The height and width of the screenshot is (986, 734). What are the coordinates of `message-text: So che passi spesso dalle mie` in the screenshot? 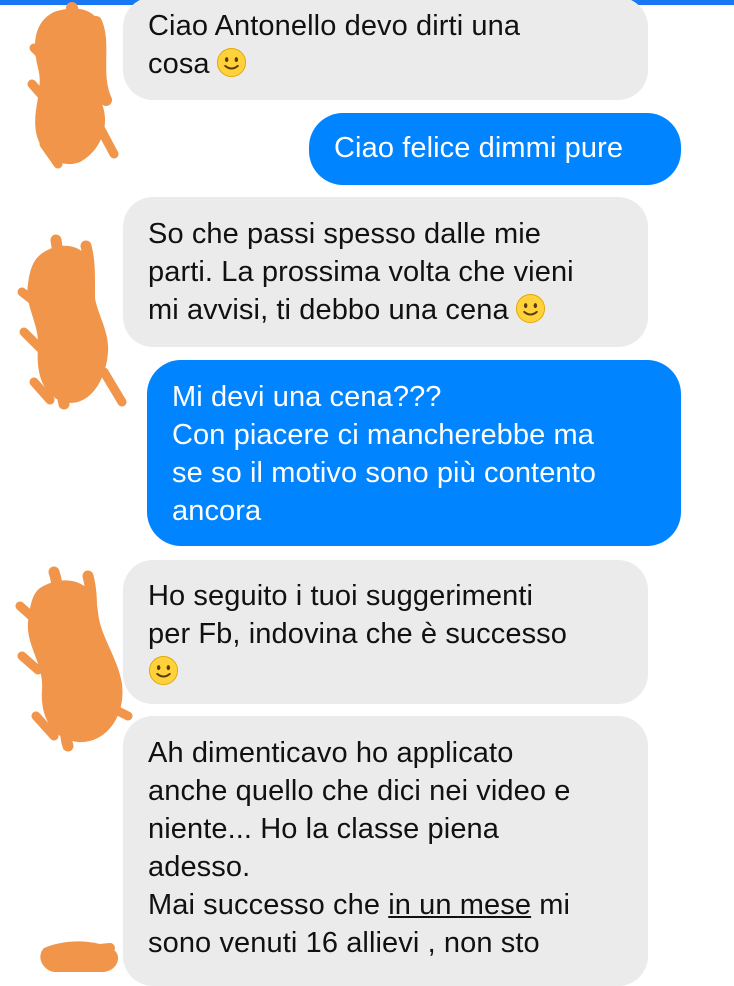 It's located at (344, 234).